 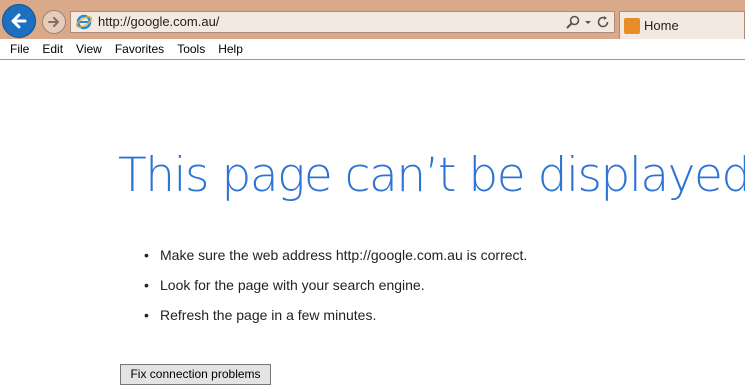 I want to click on fix-connection-button: Fix connection problems, so click(x=195, y=374).